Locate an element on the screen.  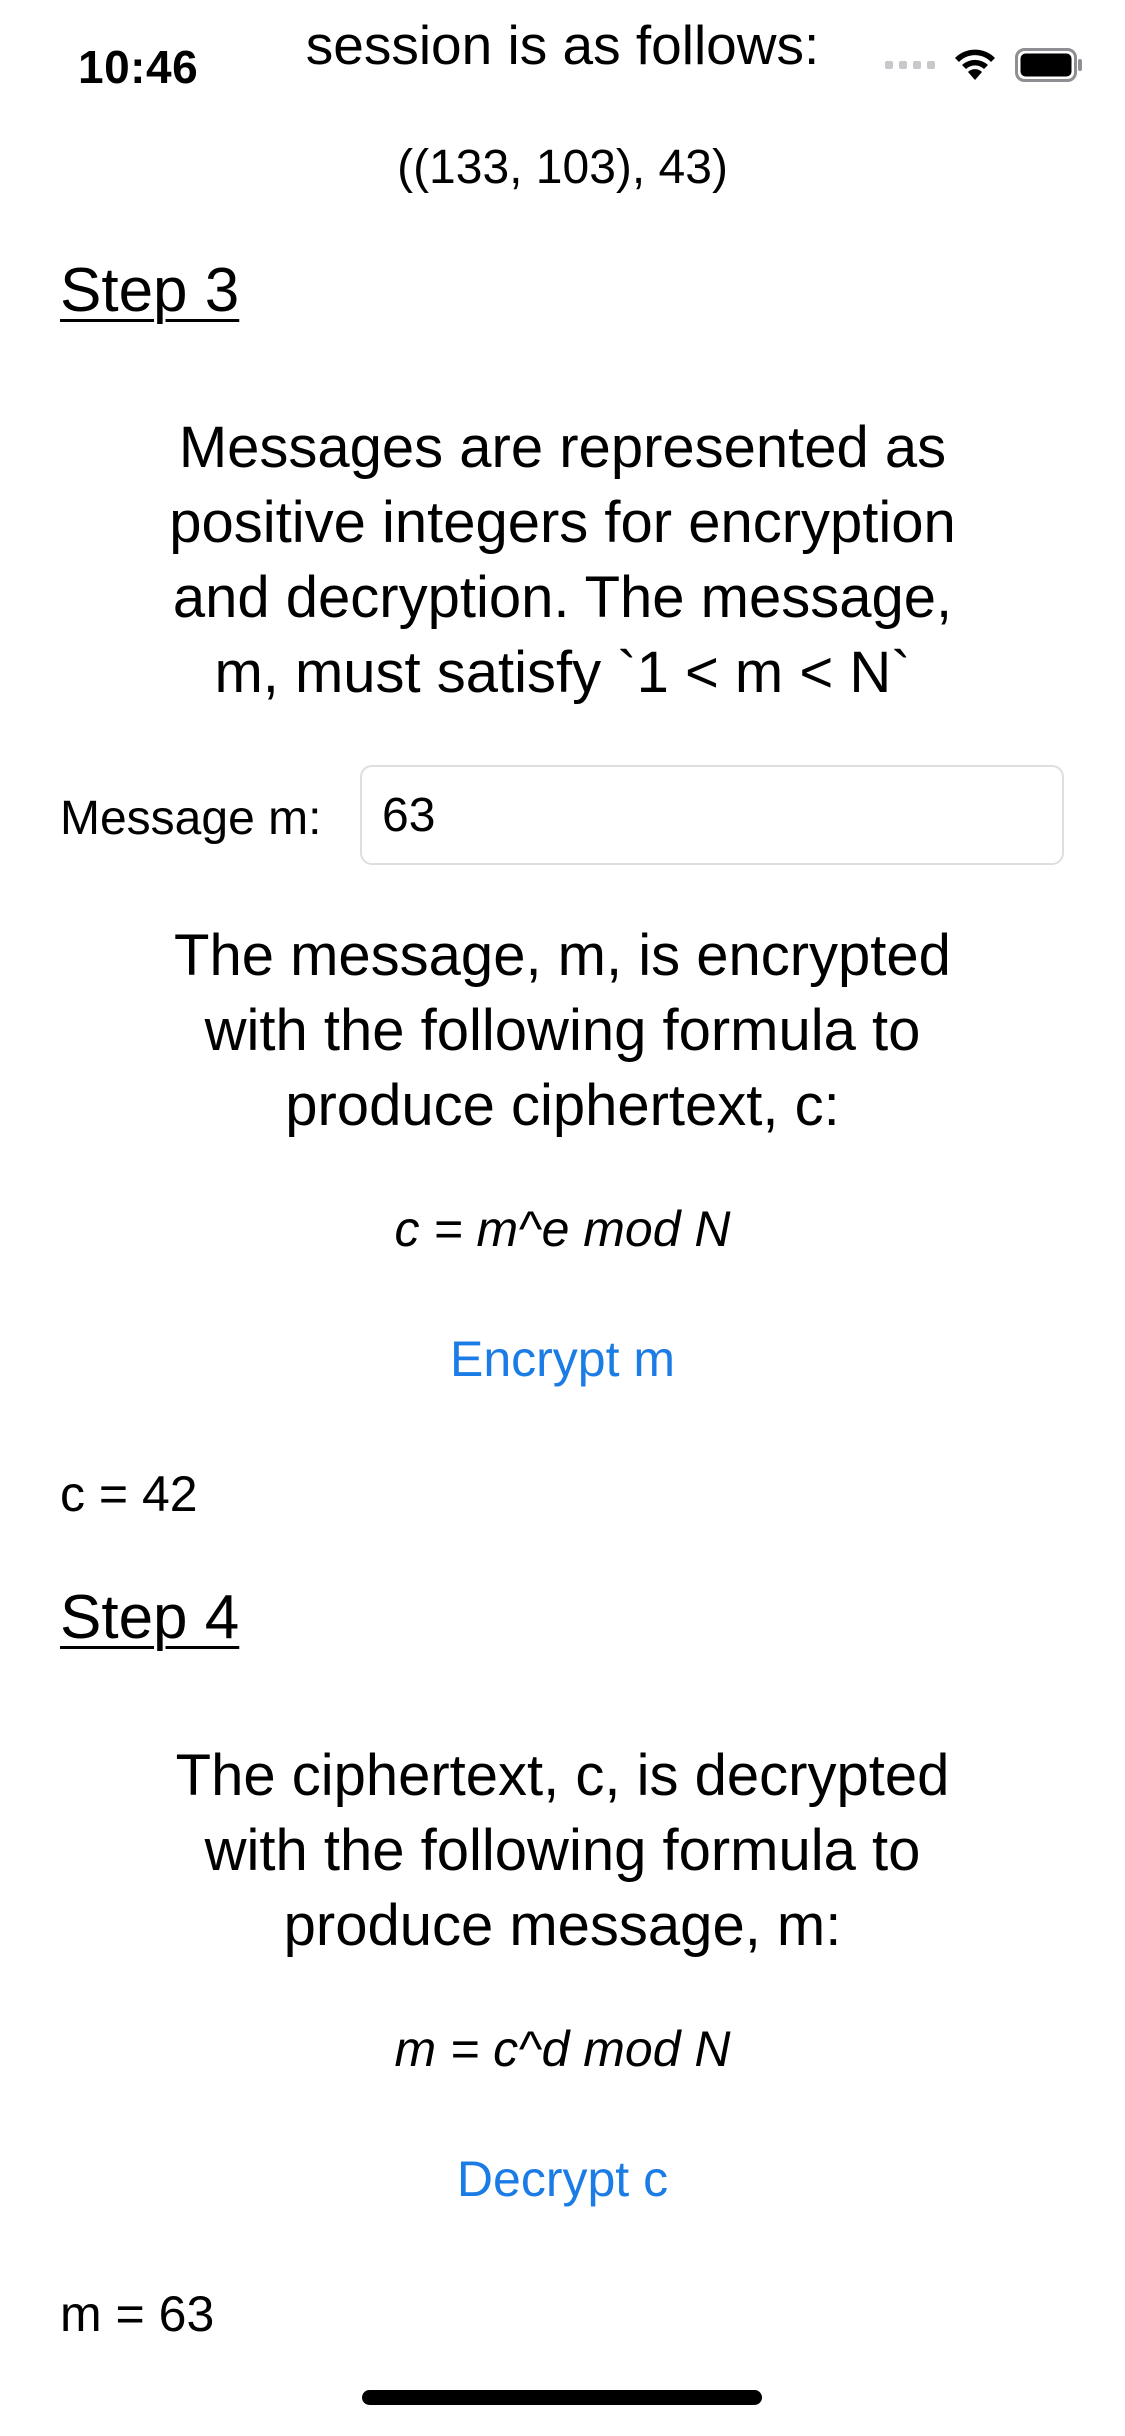
encrypt-description-line: produce ciphertext, c: is located at coordinates (562, 1105).